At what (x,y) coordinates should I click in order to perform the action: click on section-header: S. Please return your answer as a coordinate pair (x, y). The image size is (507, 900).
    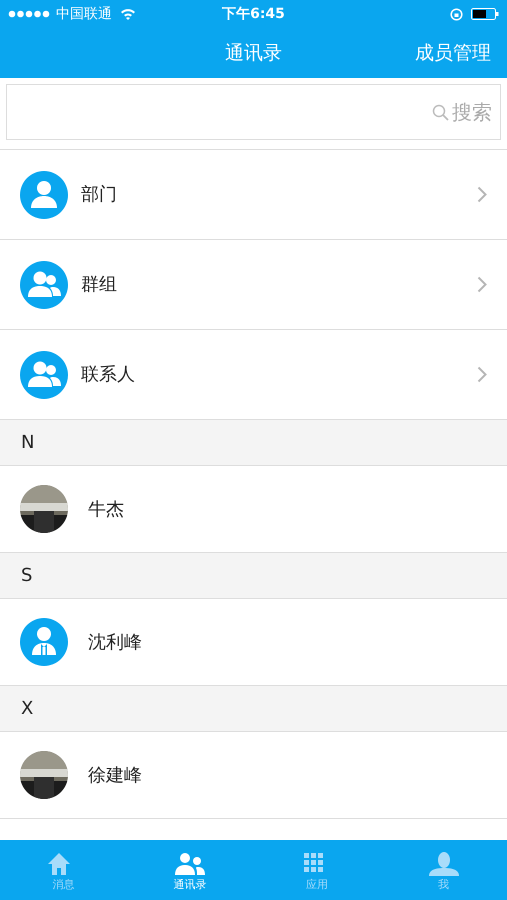
    Looking at the image, I should click on (253, 576).